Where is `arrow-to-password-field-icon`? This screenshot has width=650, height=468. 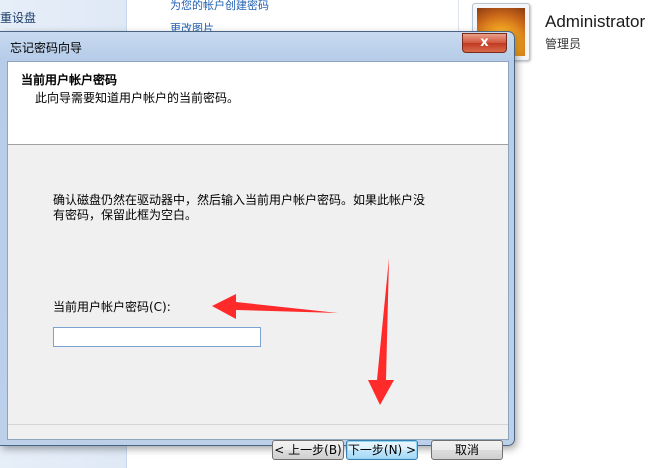
arrow-to-password-field-icon is located at coordinates (275, 306).